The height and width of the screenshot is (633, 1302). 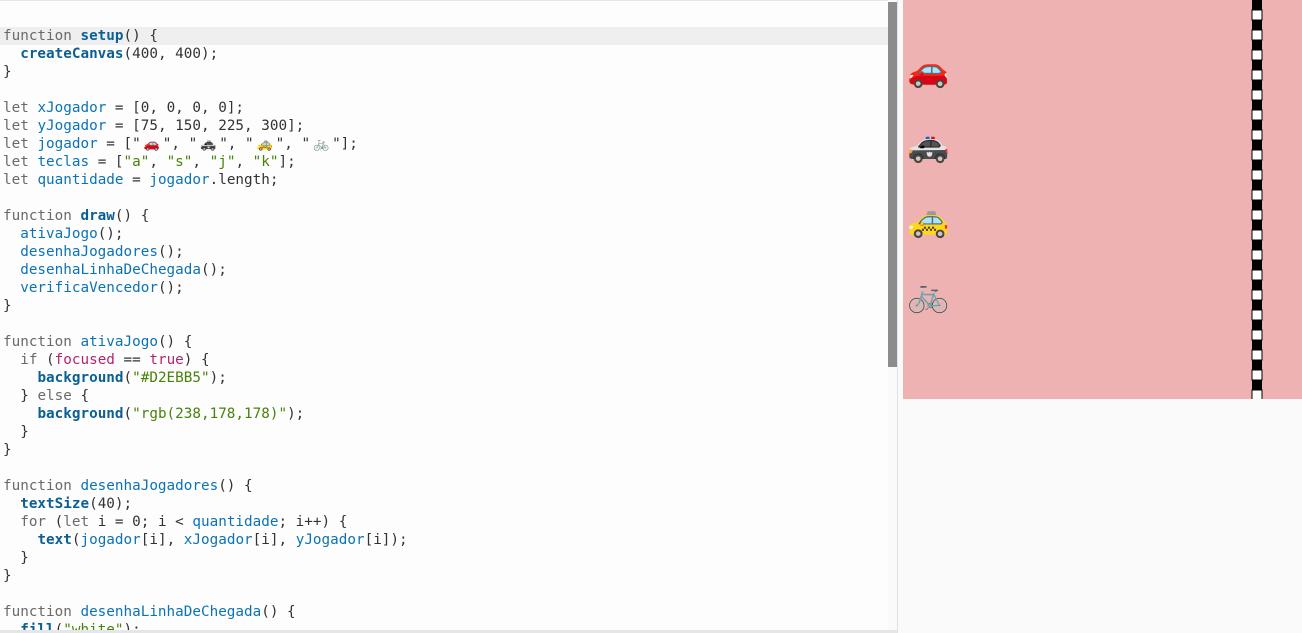 I want to click on code-line: function ativaJogo() {, so click(x=446, y=342).